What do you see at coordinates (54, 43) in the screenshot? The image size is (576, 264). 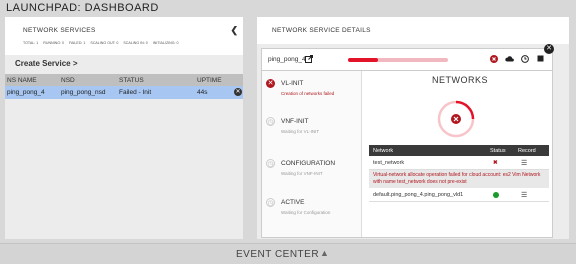 I see `stat-running: RUNNING: 0` at bounding box center [54, 43].